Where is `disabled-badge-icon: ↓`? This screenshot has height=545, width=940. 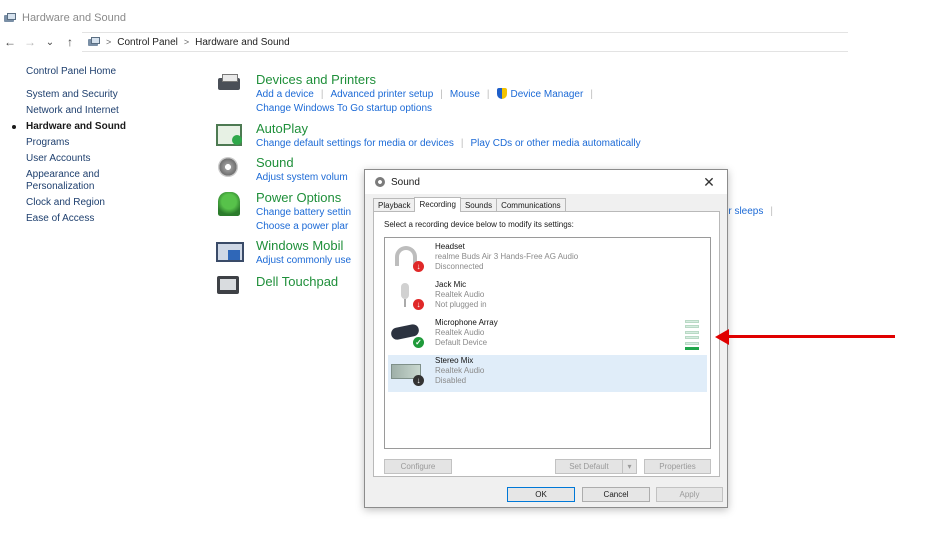
disabled-badge-icon: ↓ is located at coordinates (418, 380).